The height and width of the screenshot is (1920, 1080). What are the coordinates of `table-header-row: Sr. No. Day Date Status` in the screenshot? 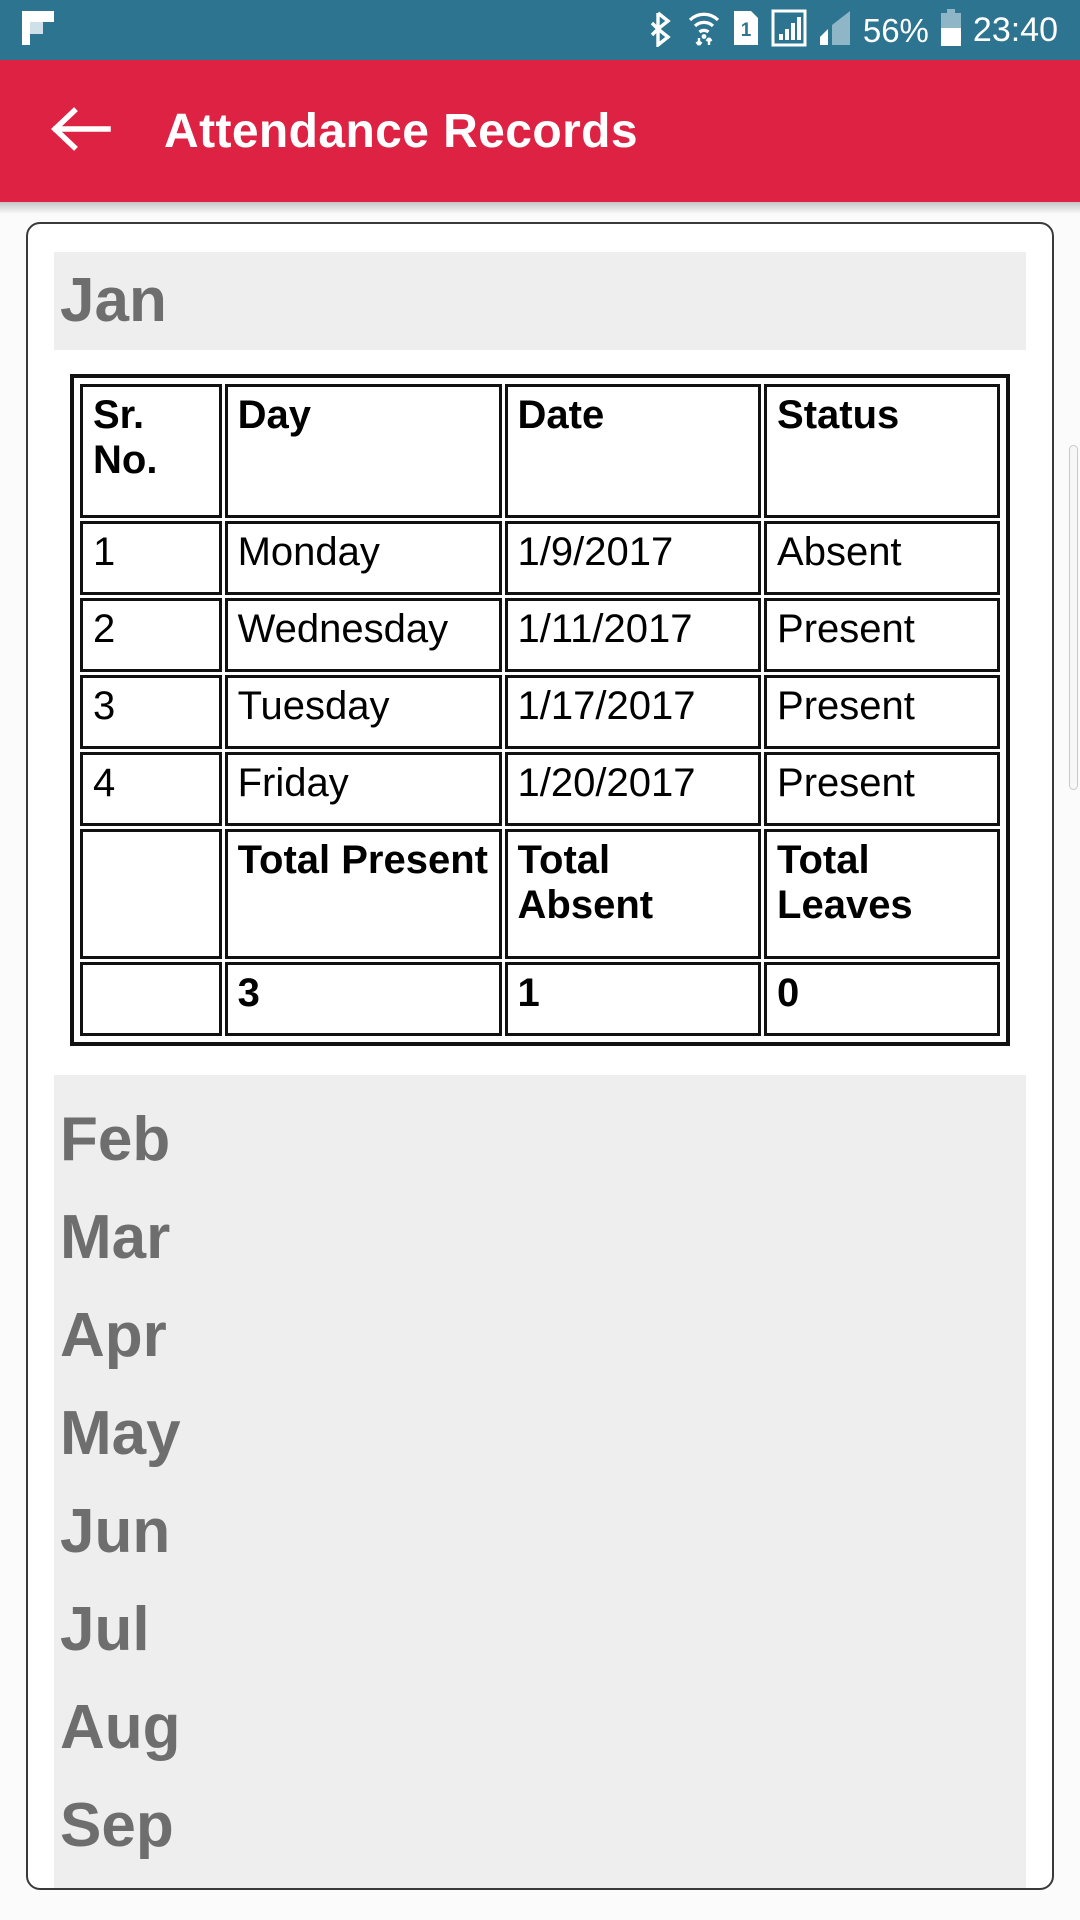 It's located at (540, 451).